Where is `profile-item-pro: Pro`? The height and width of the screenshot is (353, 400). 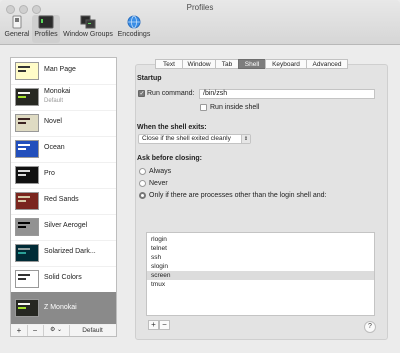
profile-item-pro: Pro is located at coordinates (63, 175).